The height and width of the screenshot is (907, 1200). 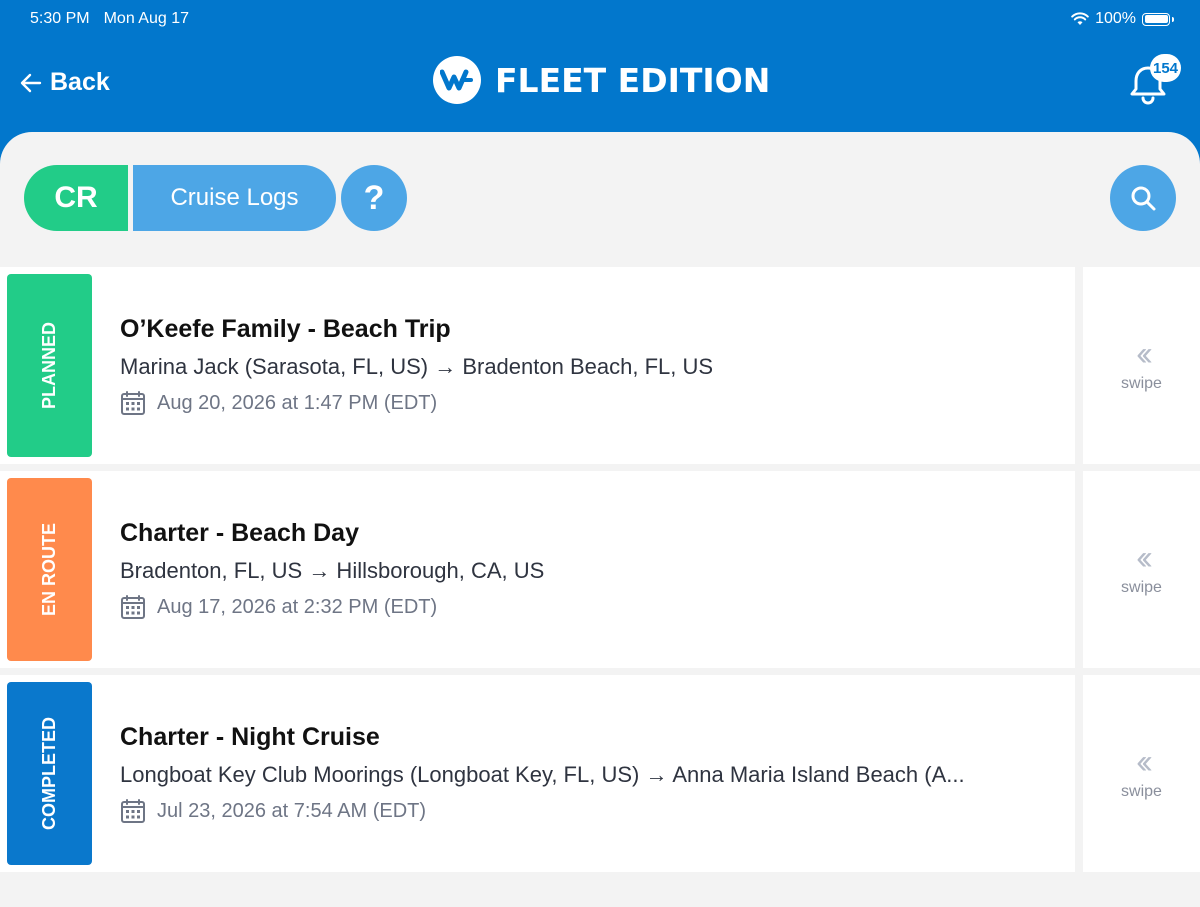 What do you see at coordinates (297, 606) in the screenshot?
I see `log-date-text: Aug 17, 2026 at 2:32 PM (EDT)` at bounding box center [297, 606].